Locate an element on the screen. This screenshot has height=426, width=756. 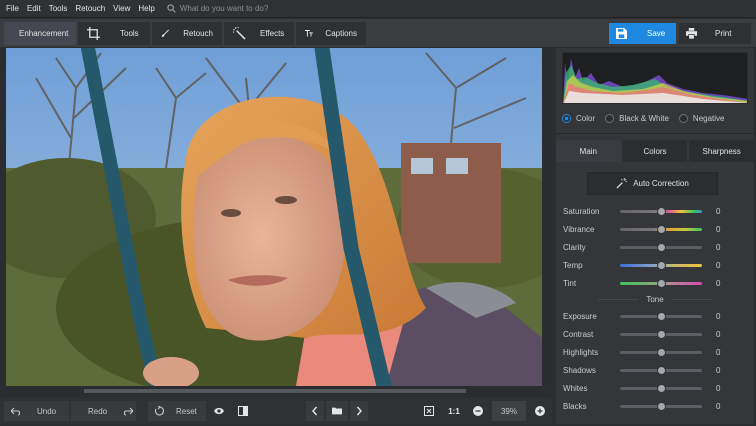
actual-size-button: 1:1 is located at coordinates (454, 411).